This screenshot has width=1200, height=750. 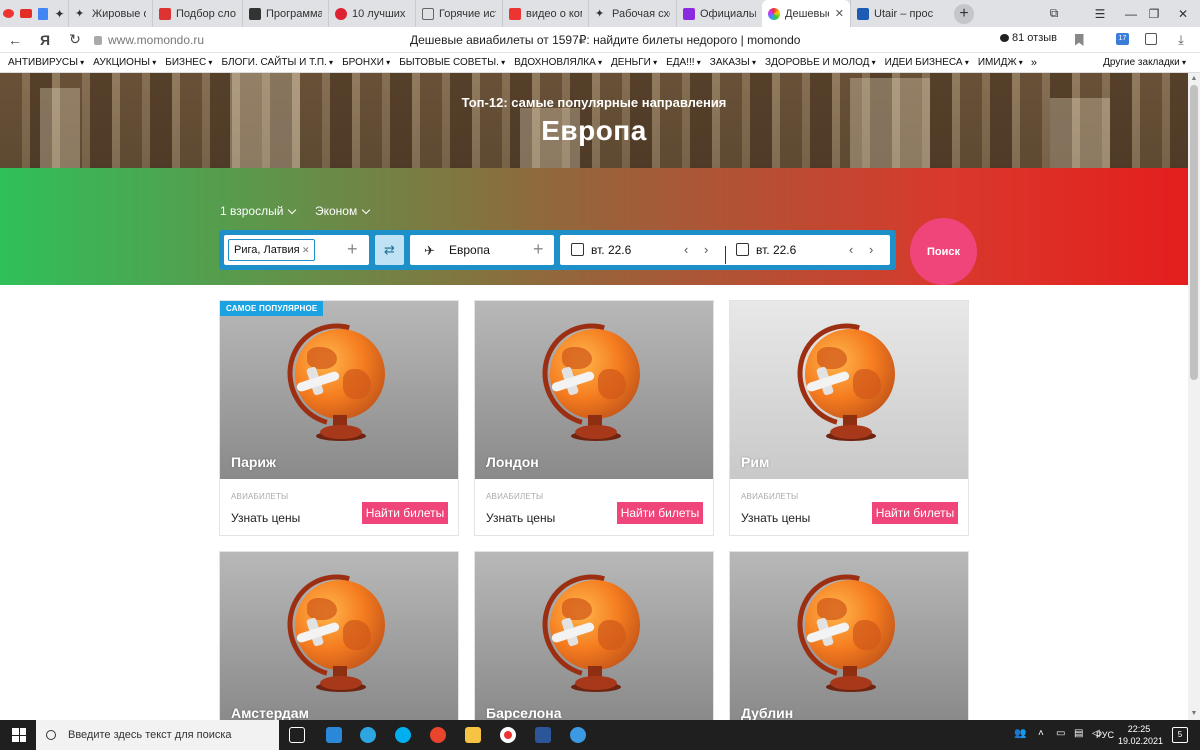 What do you see at coordinates (272, 62) in the screenshot?
I see `bookmark-folder: БЛОГИ. САЙТЫ И Т.П.` at bounding box center [272, 62].